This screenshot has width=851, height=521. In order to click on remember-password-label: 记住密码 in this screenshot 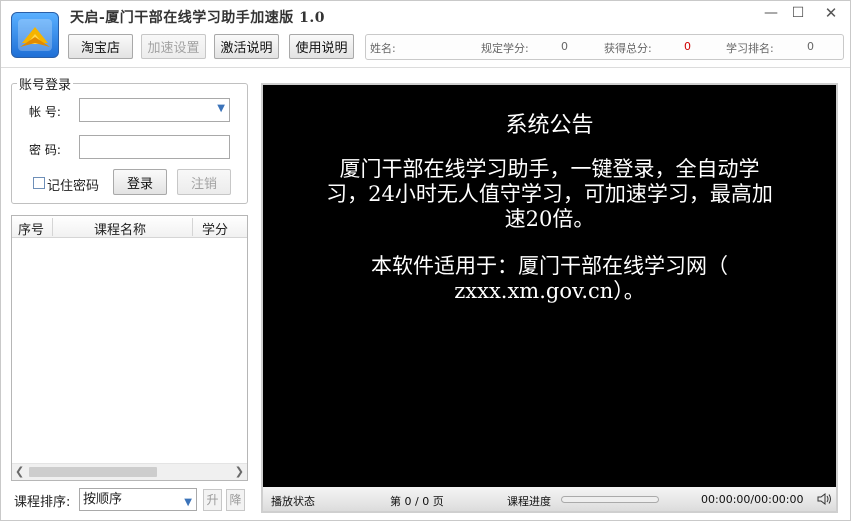, I will do `click(73, 184)`.